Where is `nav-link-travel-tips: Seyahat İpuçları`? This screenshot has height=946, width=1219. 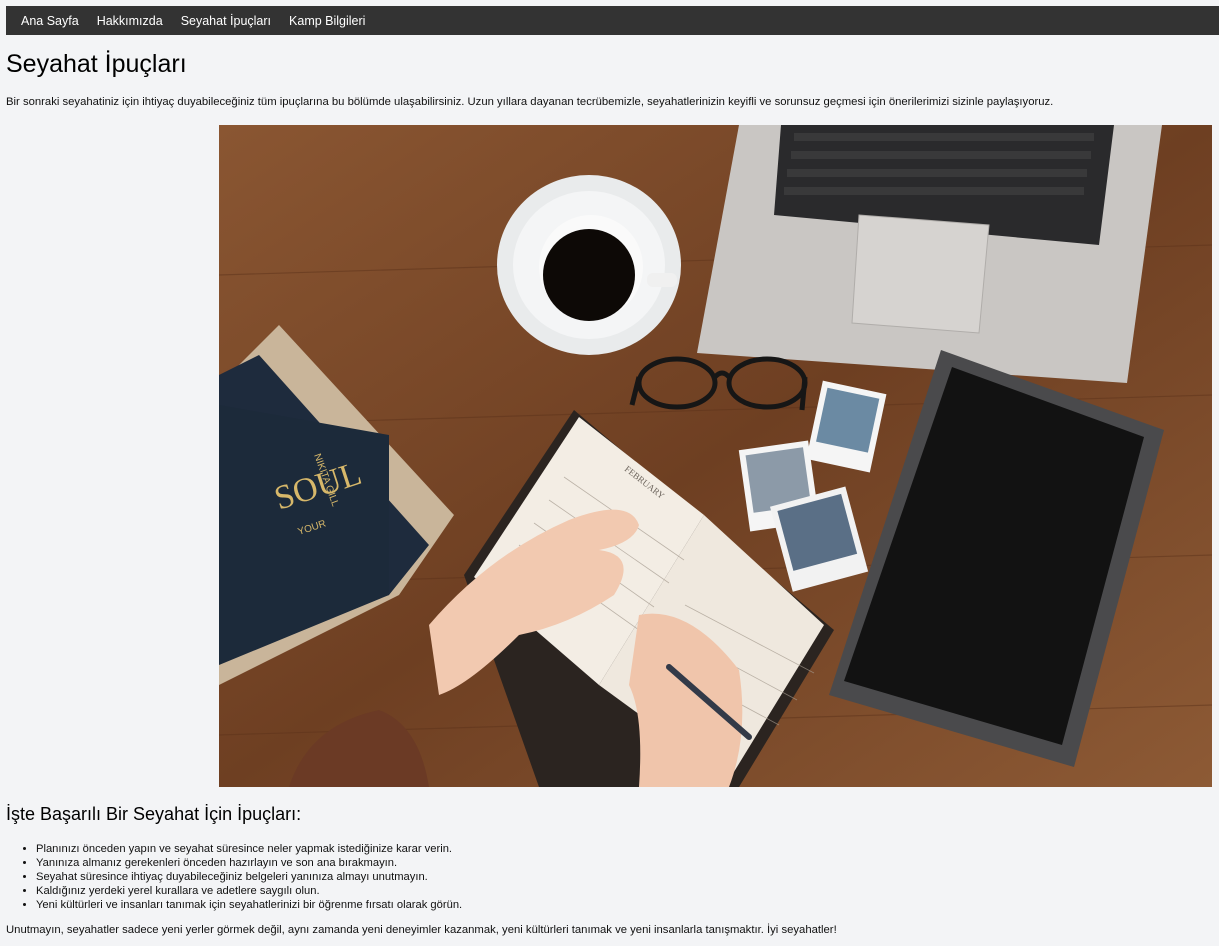
nav-link-travel-tips: Seyahat İpuçları is located at coordinates (226, 21).